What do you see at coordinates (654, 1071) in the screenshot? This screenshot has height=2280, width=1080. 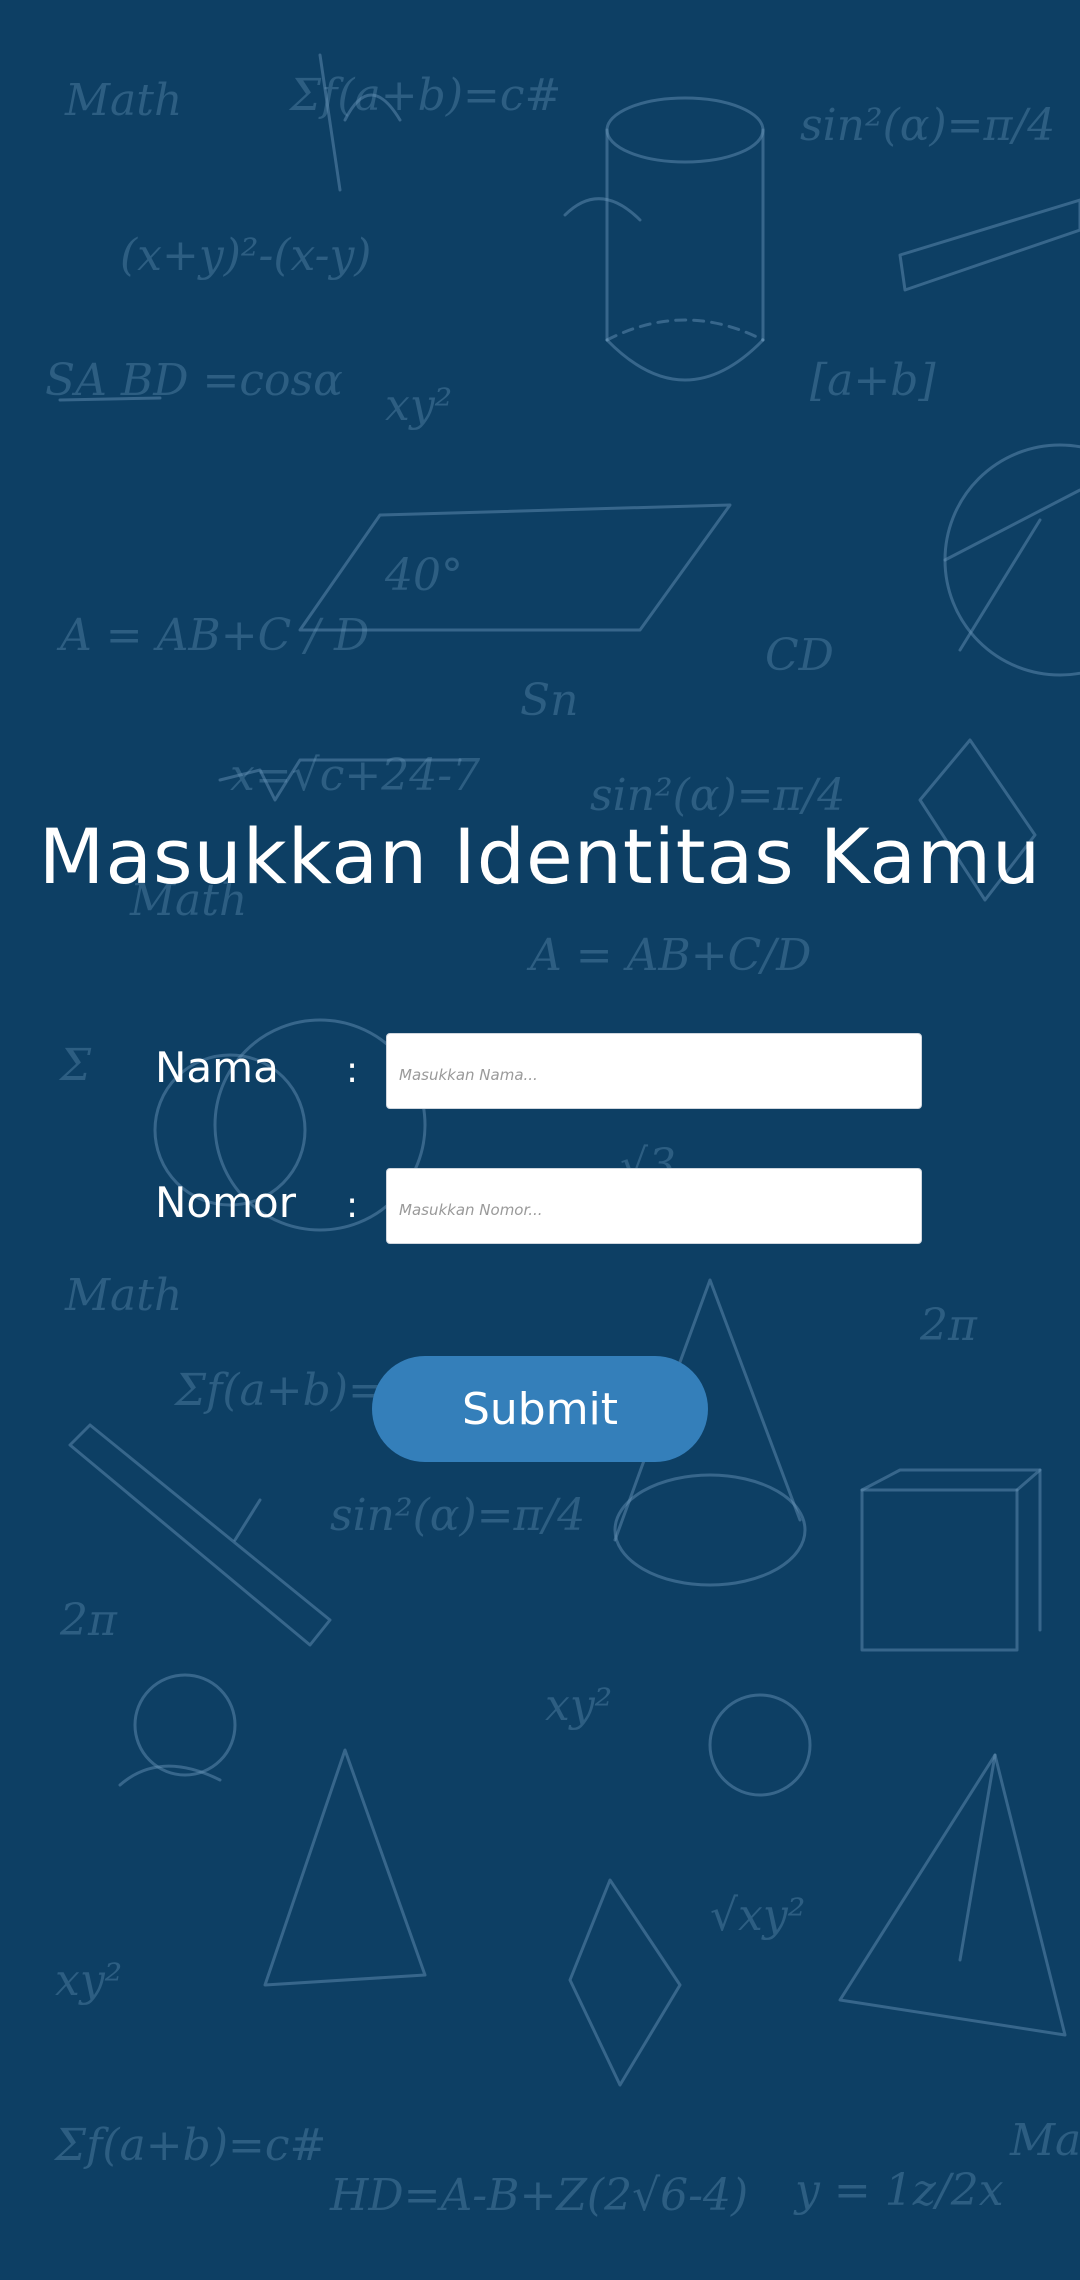 I see `name-input` at bounding box center [654, 1071].